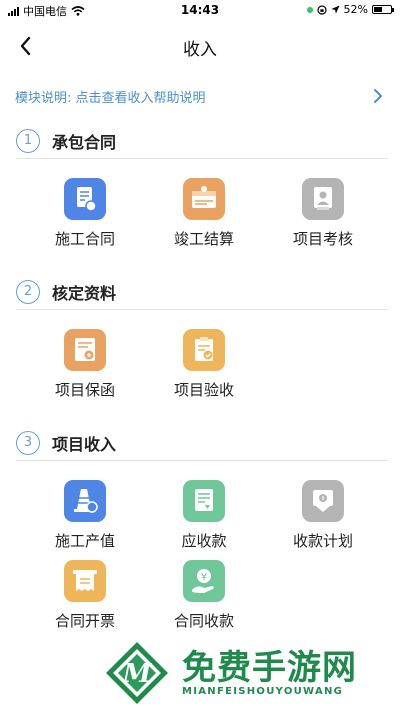  Describe the element at coordinates (110, 96) in the screenshot. I see `help-text: 模块说明: 点击查看收入帮助说明` at that location.